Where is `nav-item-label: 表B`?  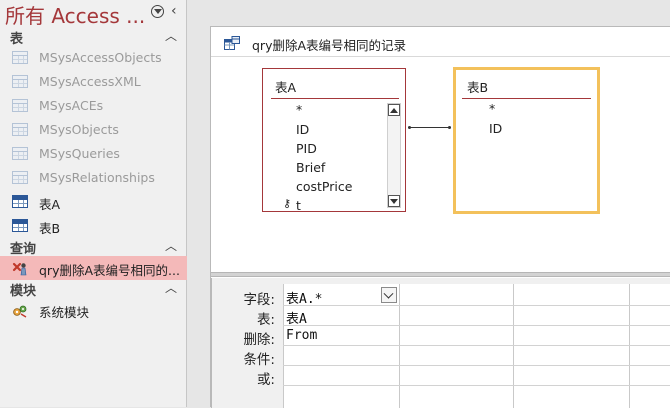
nav-item-label: 表B is located at coordinates (50, 228).